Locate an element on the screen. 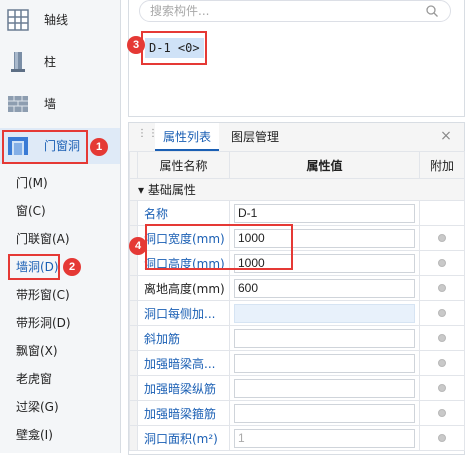  header-value: 属性值 is located at coordinates (324, 165).